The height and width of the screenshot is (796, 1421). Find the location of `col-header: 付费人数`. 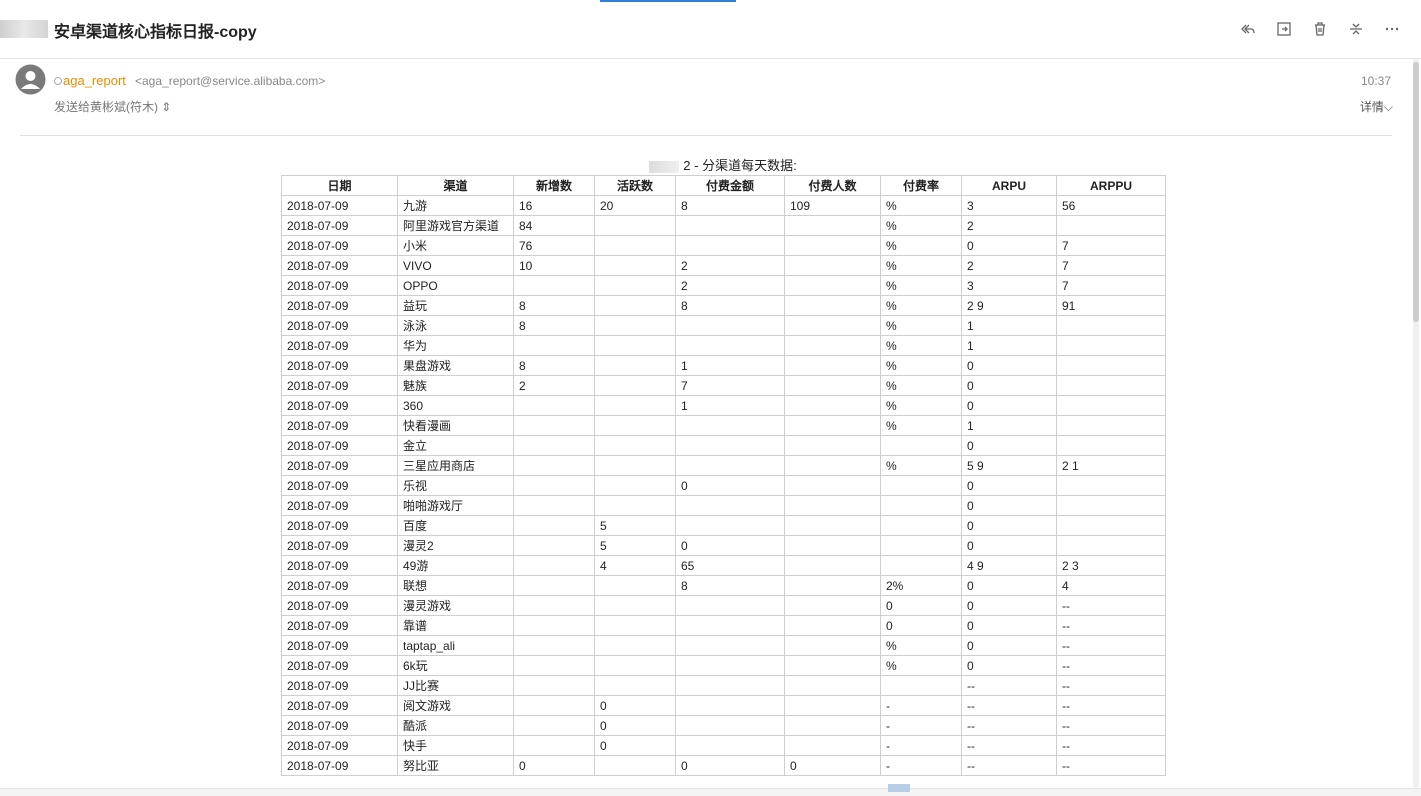

col-header: 付费人数 is located at coordinates (832, 185).